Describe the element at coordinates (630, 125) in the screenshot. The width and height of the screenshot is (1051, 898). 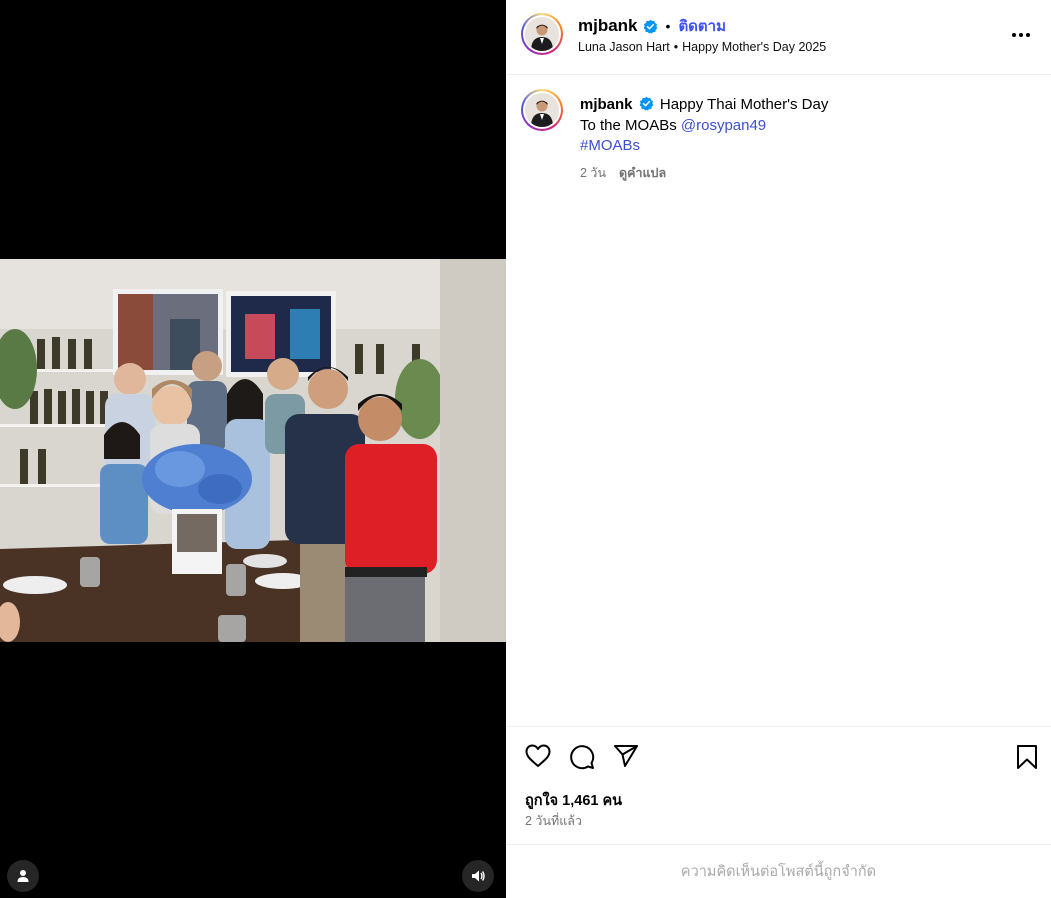
I see `caption-line-2: To the MOABs` at that location.